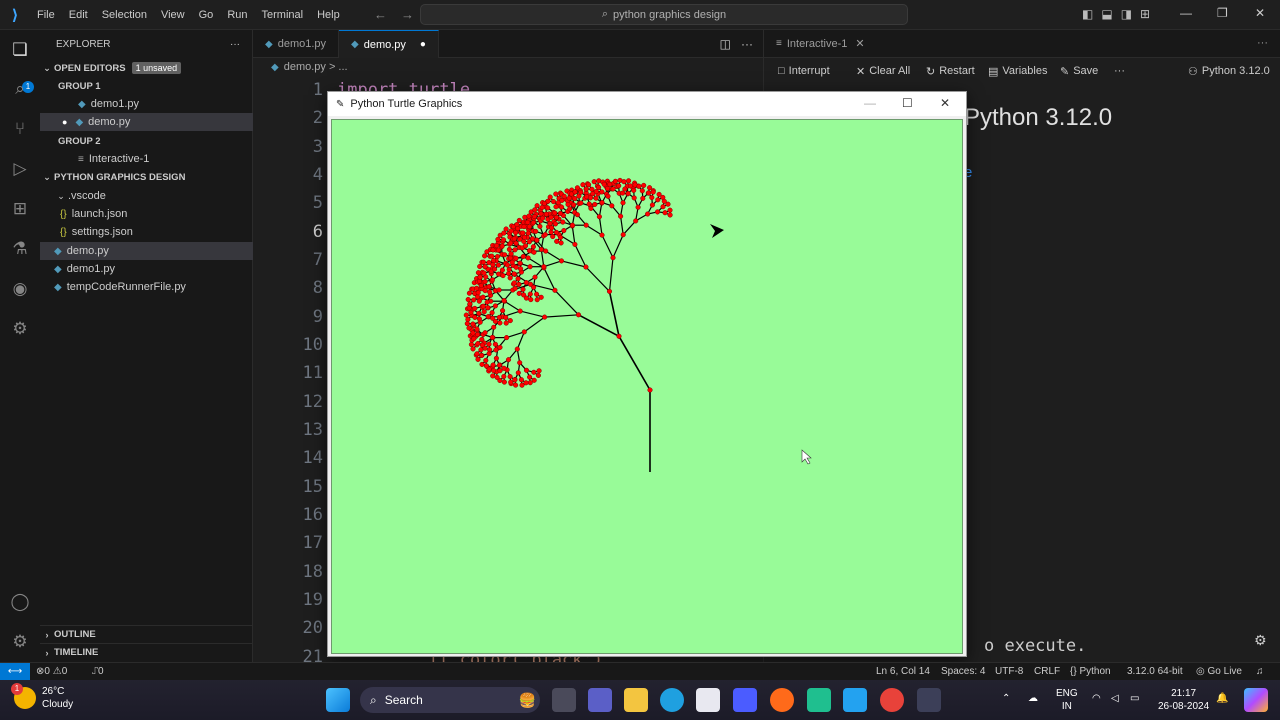 This screenshot has width=1280, height=720. Describe the element at coordinates (20, 50) in the screenshot. I see `explorer-icon: ❏` at that location.